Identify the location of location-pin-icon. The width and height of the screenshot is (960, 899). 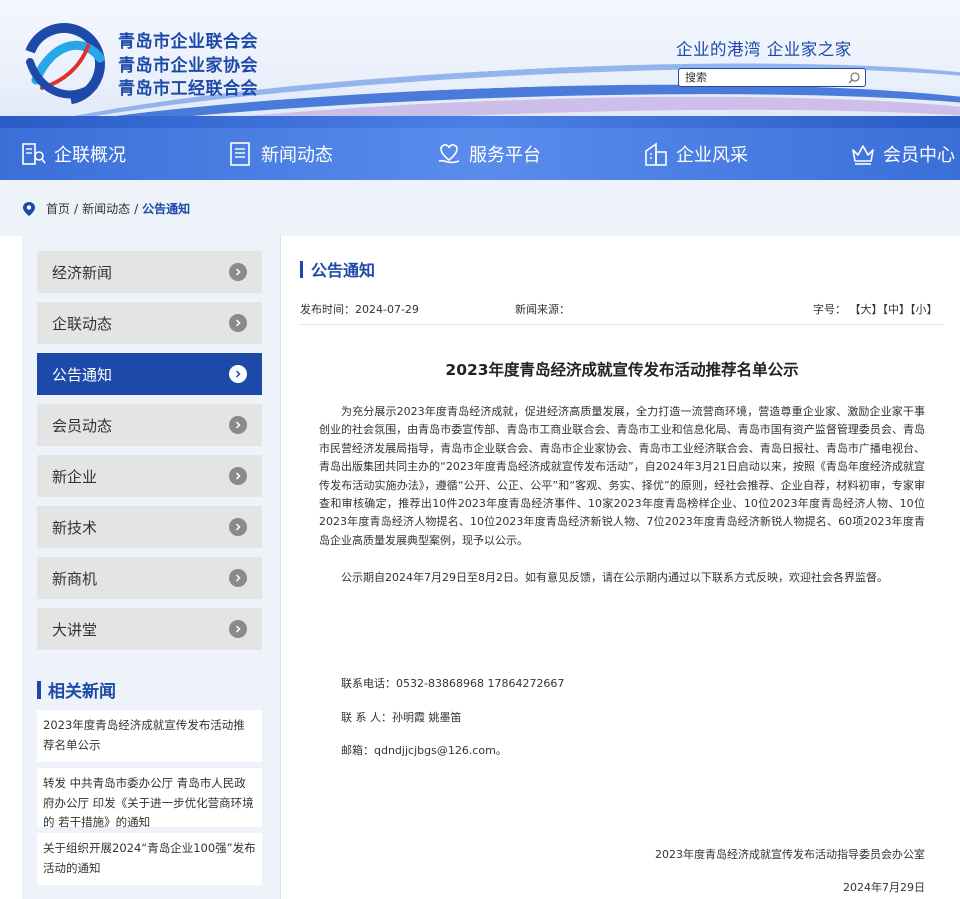
(29, 208).